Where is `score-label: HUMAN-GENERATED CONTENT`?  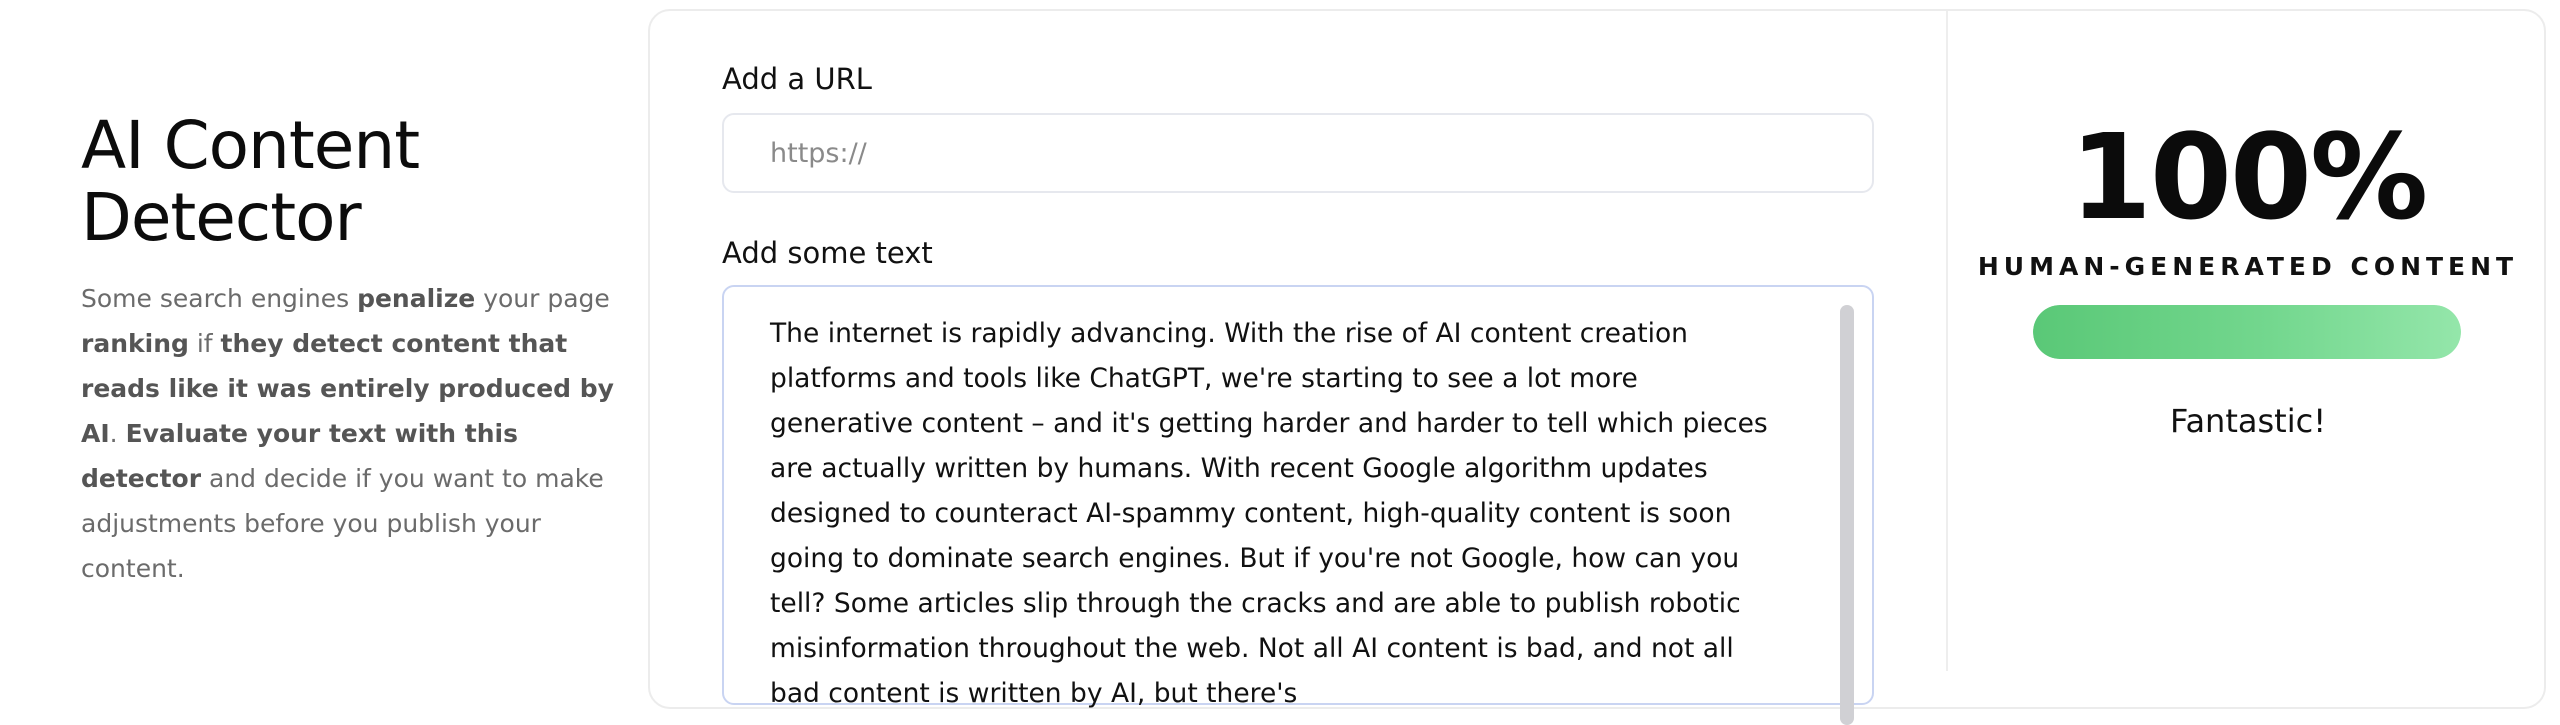 score-label: HUMAN-GENERATED CONTENT is located at coordinates (2248, 266).